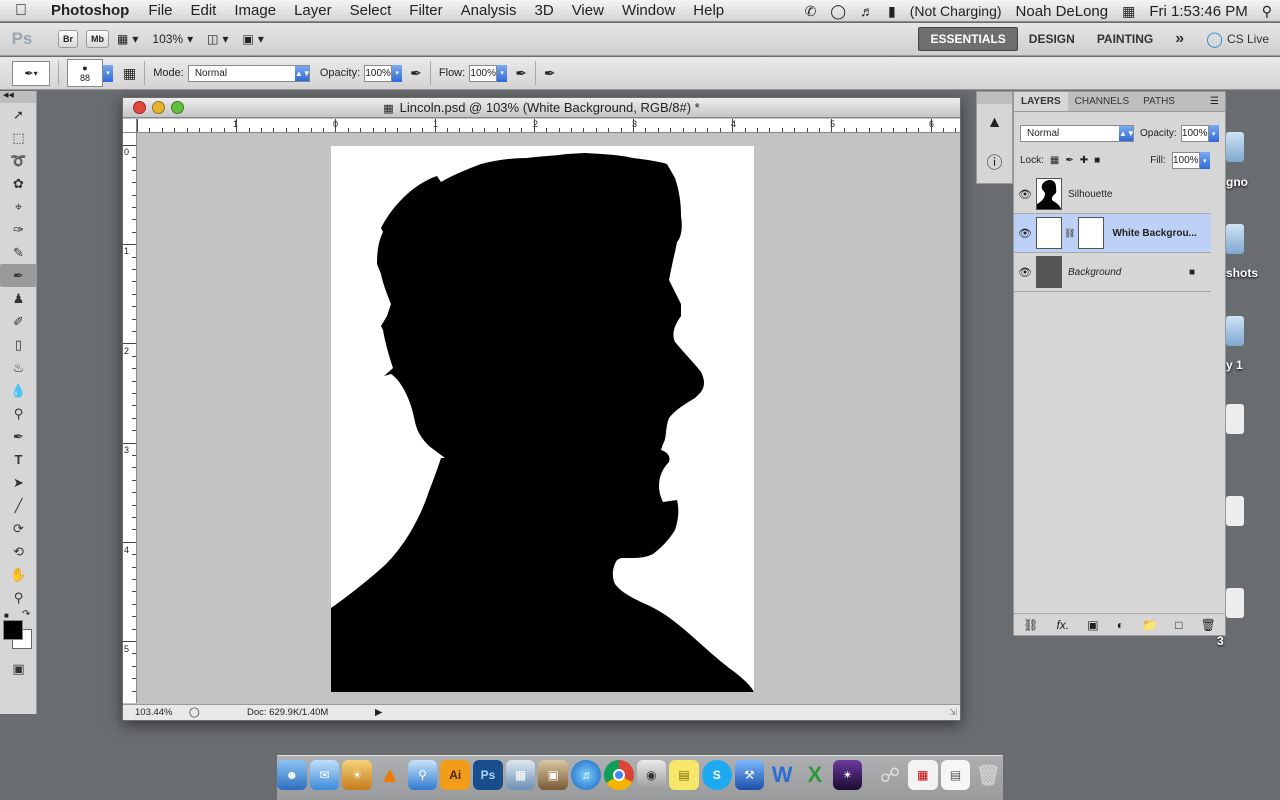 This screenshot has width=1280, height=800. What do you see at coordinates (550, 73) in the screenshot?
I see `pressure-size-icon: ✒` at bounding box center [550, 73].